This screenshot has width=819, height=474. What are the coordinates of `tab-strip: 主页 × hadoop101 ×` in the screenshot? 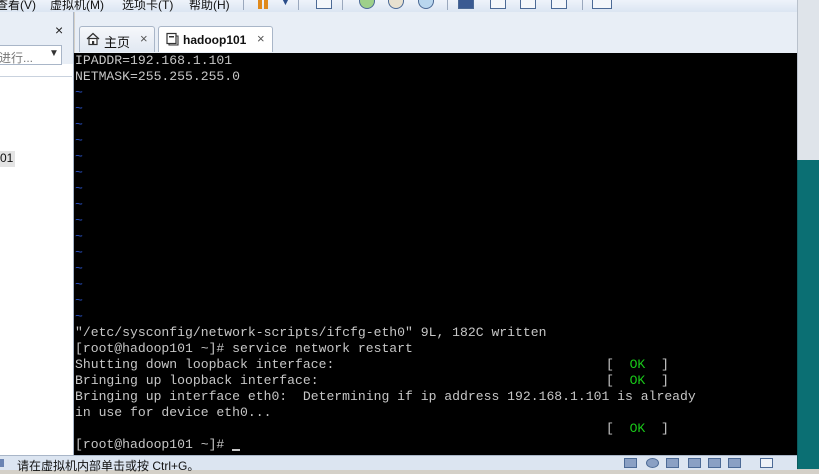 It's located at (436, 32).